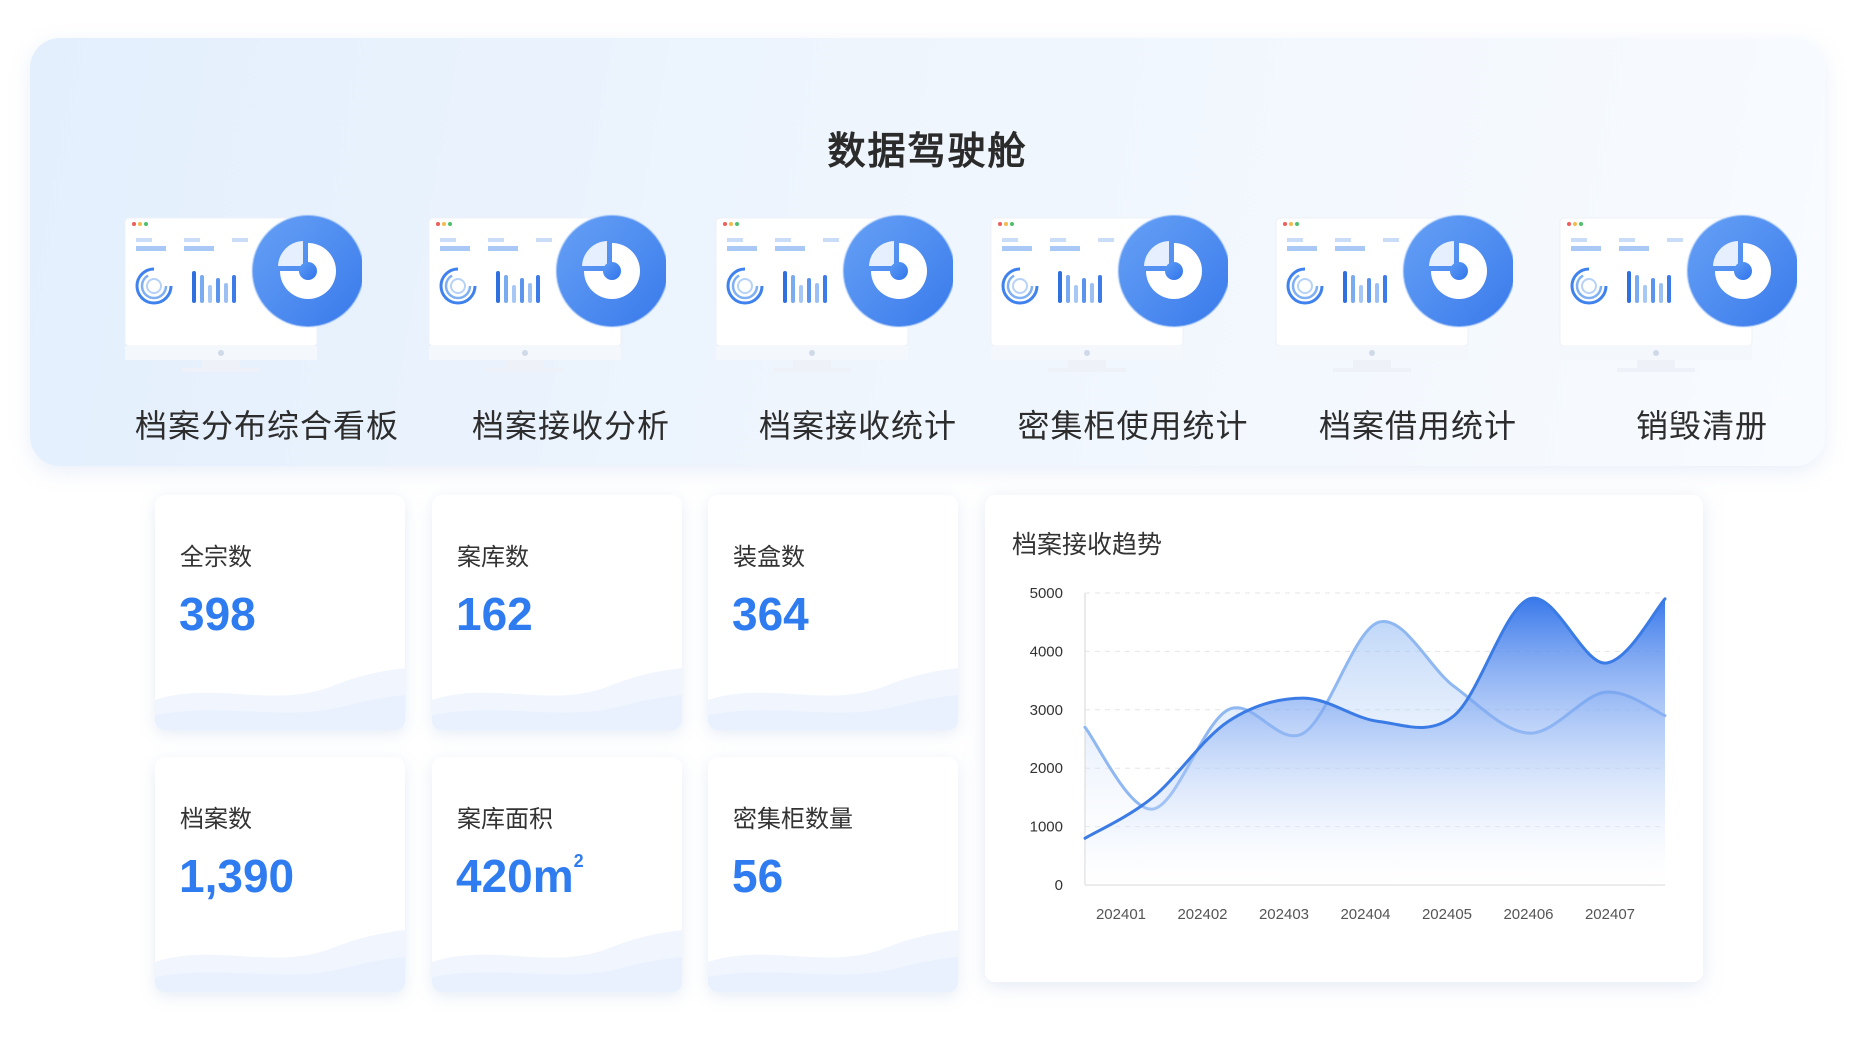 The width and height of the screenshot is (1853, 1056). I want to click on stat-label: 档案数, so click(216, 819).